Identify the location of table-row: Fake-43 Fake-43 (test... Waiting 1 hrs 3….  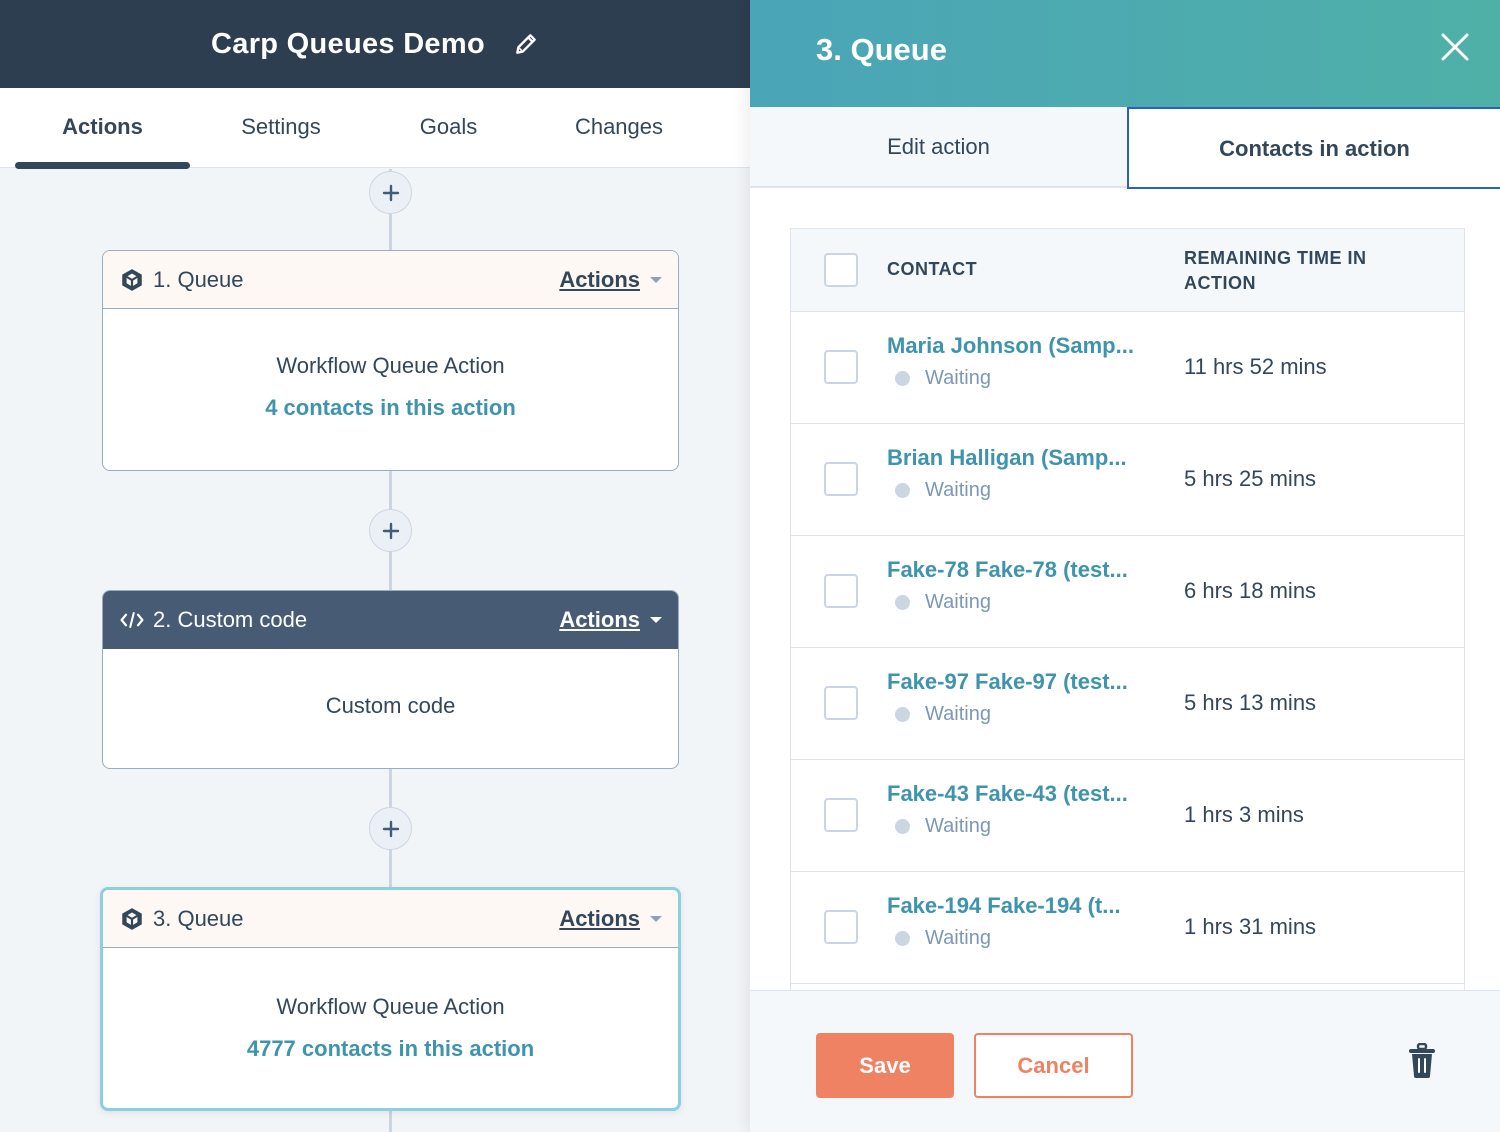
(1127, 816).